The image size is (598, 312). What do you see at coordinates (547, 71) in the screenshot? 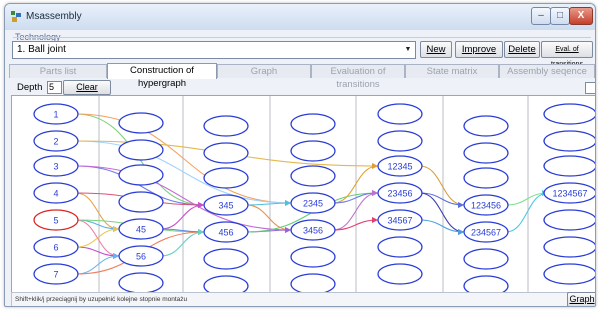
I see `tab-assembly-seqence: Assembly seqence` at bounding box center [547, 71].